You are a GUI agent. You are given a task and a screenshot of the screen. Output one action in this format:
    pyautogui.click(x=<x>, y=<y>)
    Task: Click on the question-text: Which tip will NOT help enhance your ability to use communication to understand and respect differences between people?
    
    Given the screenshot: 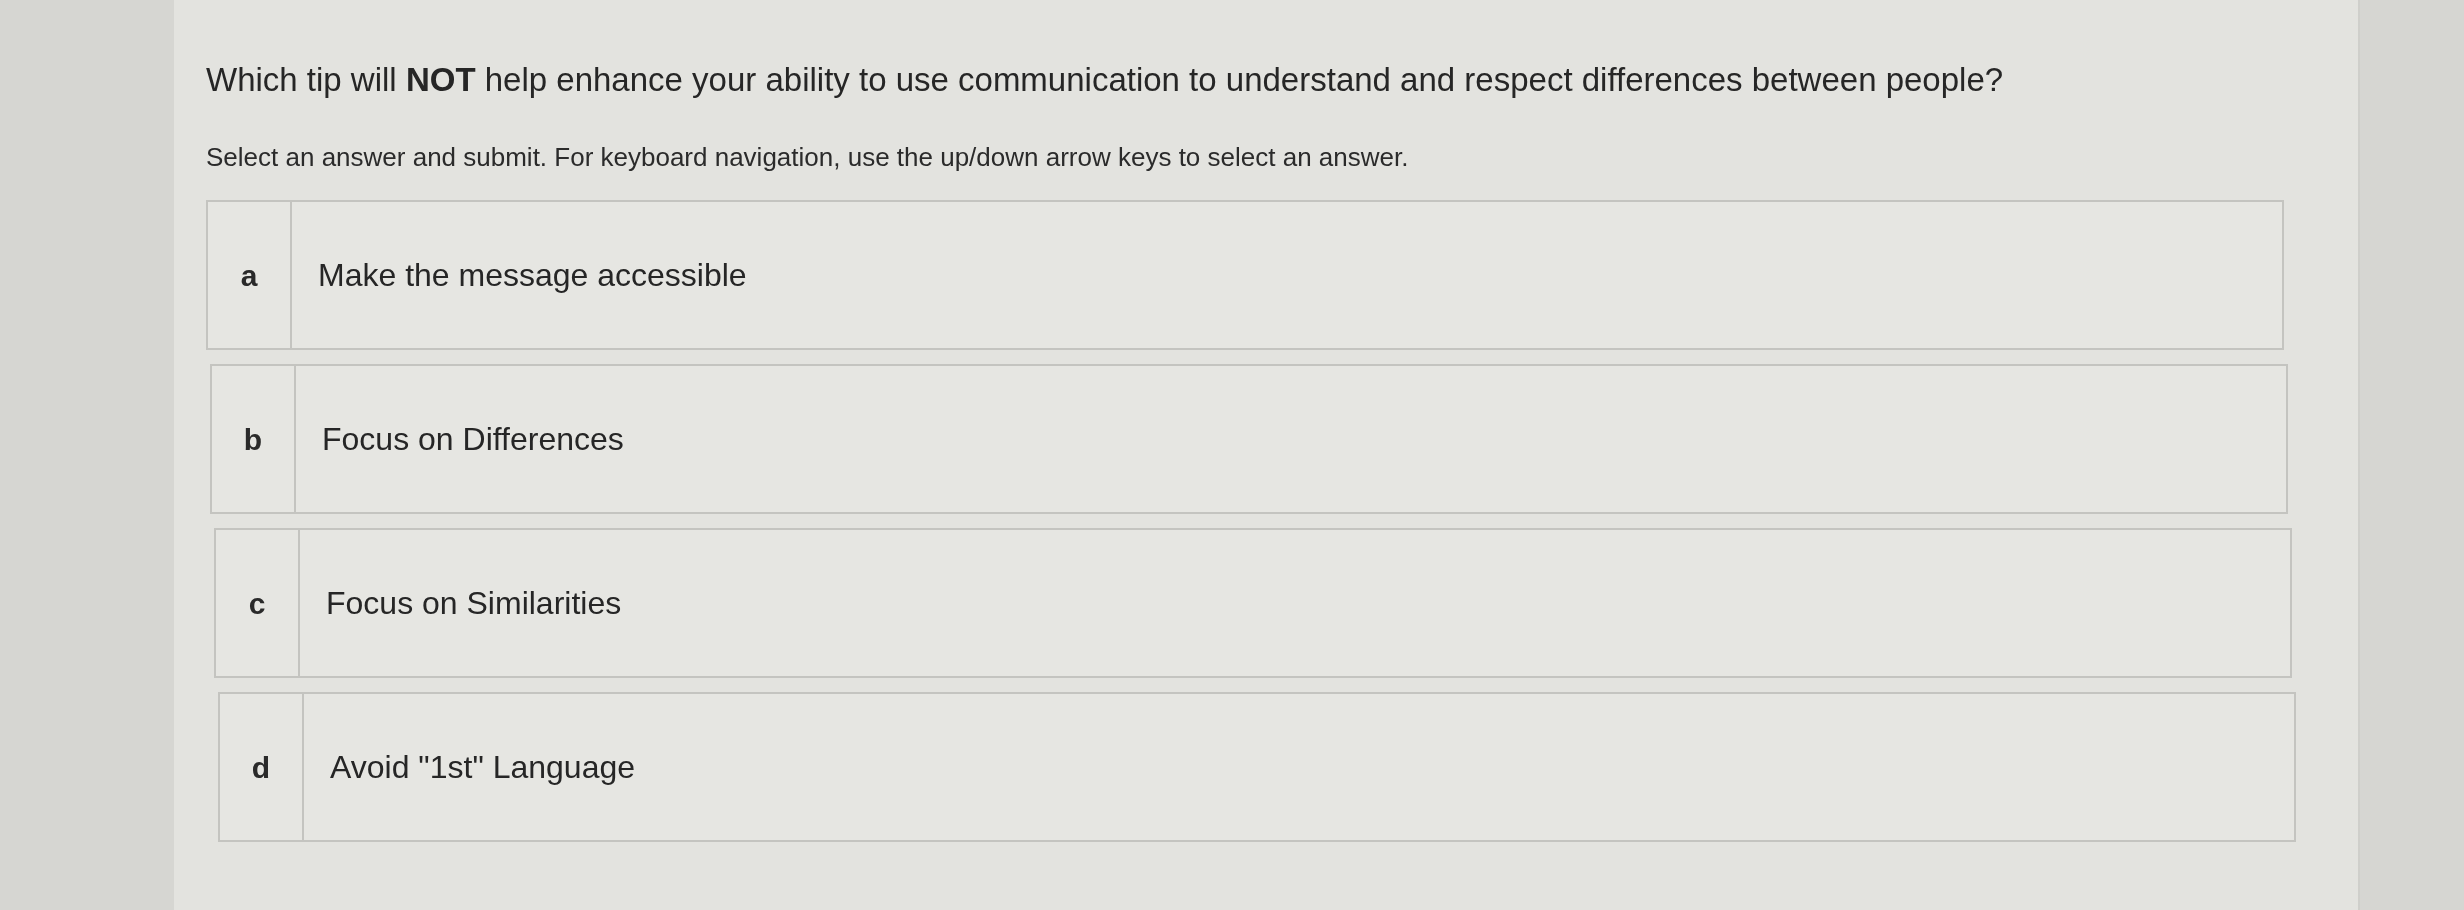 What is the action you would take?
    pyautogui.click(x=1105, y=80)
    